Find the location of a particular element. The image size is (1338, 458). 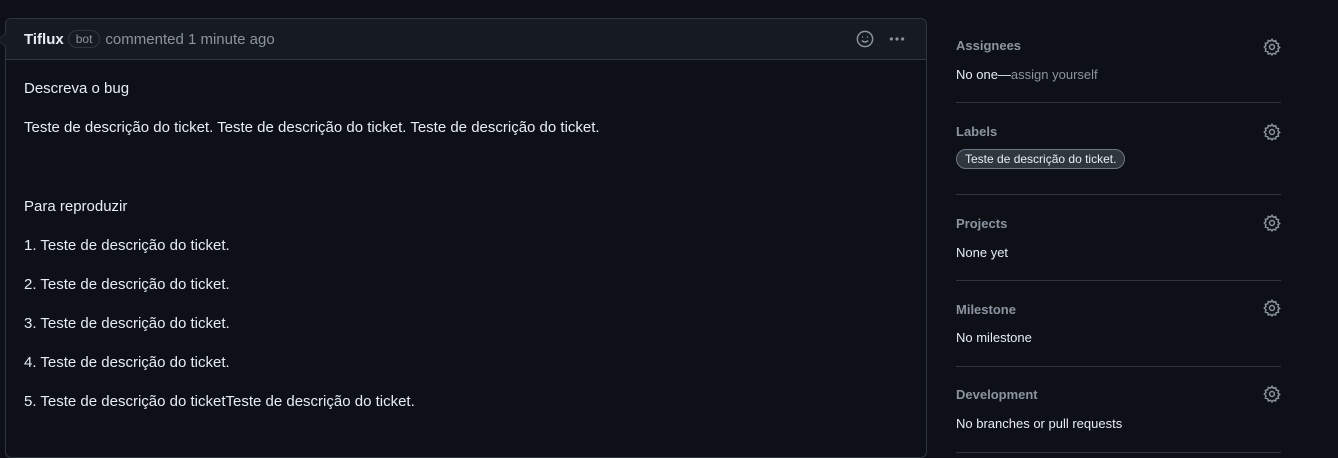

milestone-gear-icon is located at coordinates (1272, 308).